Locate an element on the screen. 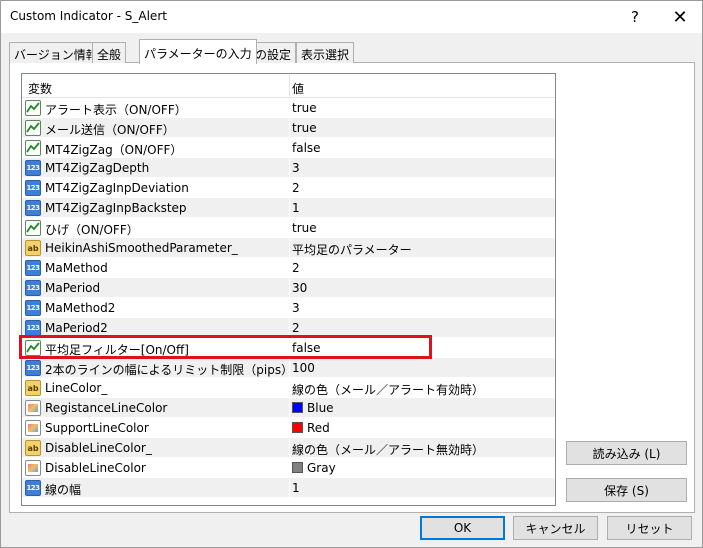  parameter-name-cell: 123 2本のラインの幅によるリミット制限（pips） is located at coordinates (157, 368).